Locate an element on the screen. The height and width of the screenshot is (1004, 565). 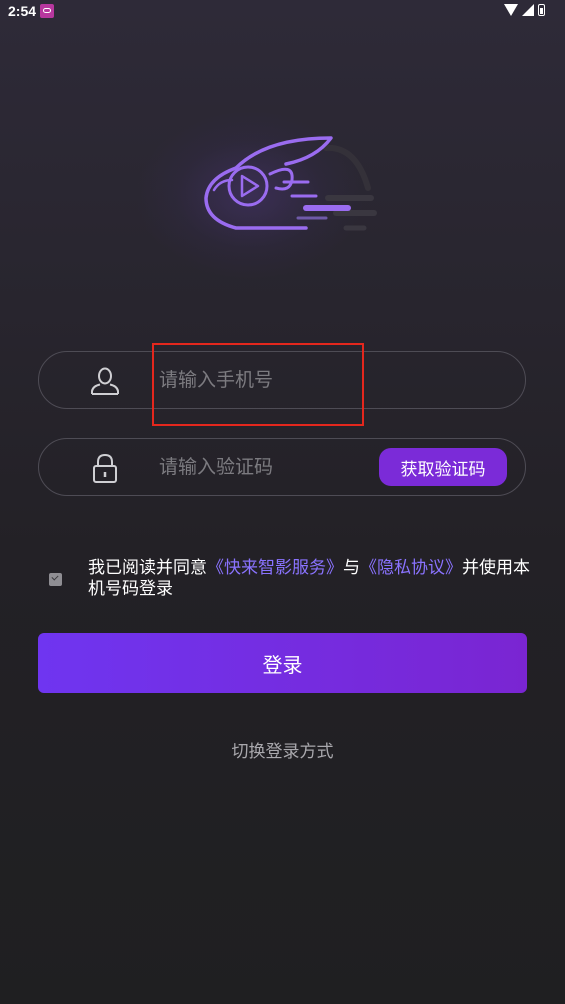
get-code-button: 获取验证码 is located at coordinates (443, 467).